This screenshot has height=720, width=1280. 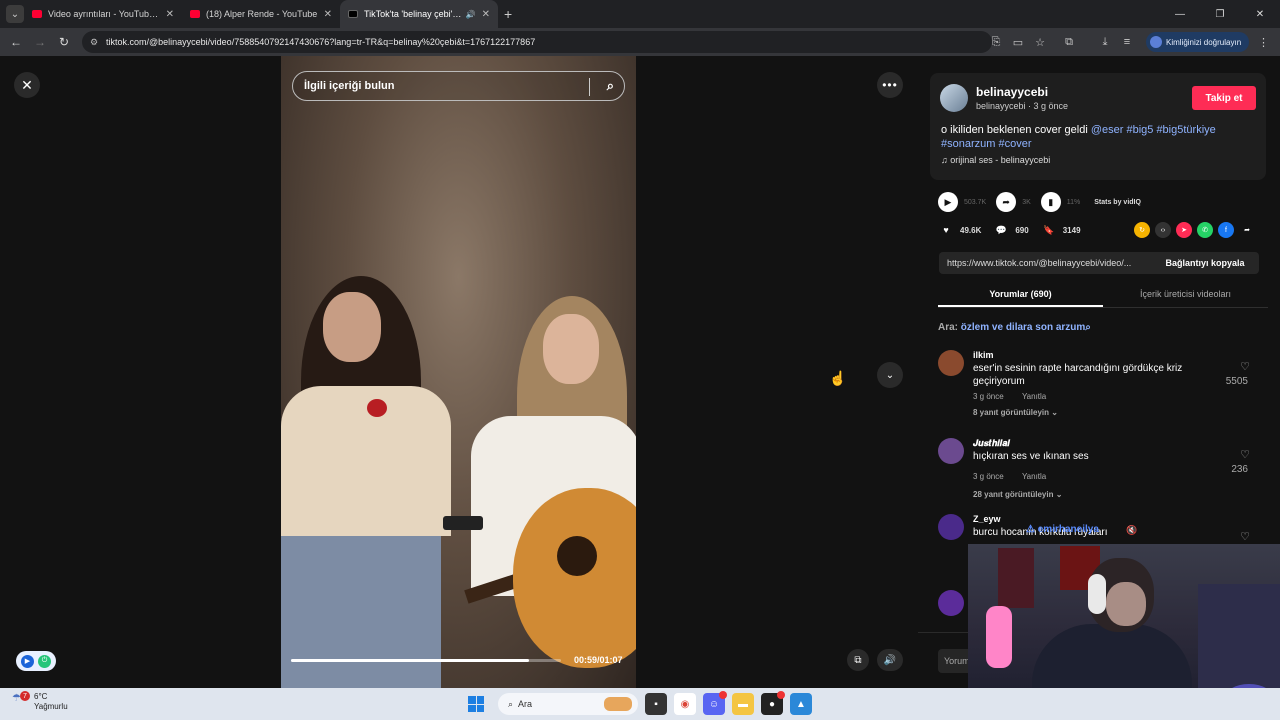 I want to click on temperature: 6°C, so click(x=41, y=696).